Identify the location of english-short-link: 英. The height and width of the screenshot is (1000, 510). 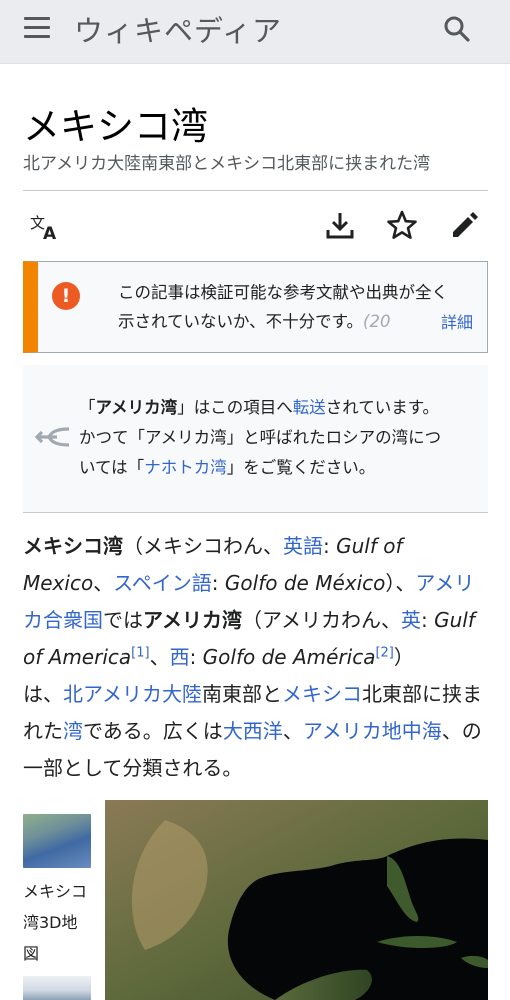
(411, 620).